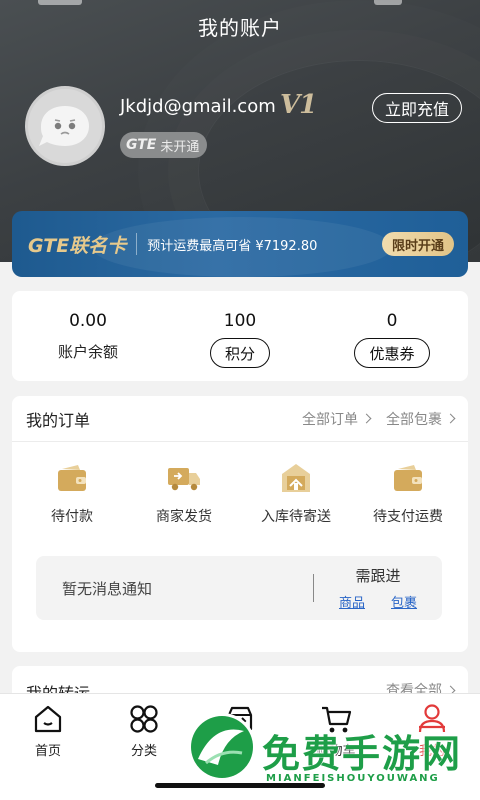 The height and width of the screenshot is (800, 480). Describe the element at coordinates (296, 493) in the screenshot. I see `order-warehouse-pending: 入库待寄送` at that location.